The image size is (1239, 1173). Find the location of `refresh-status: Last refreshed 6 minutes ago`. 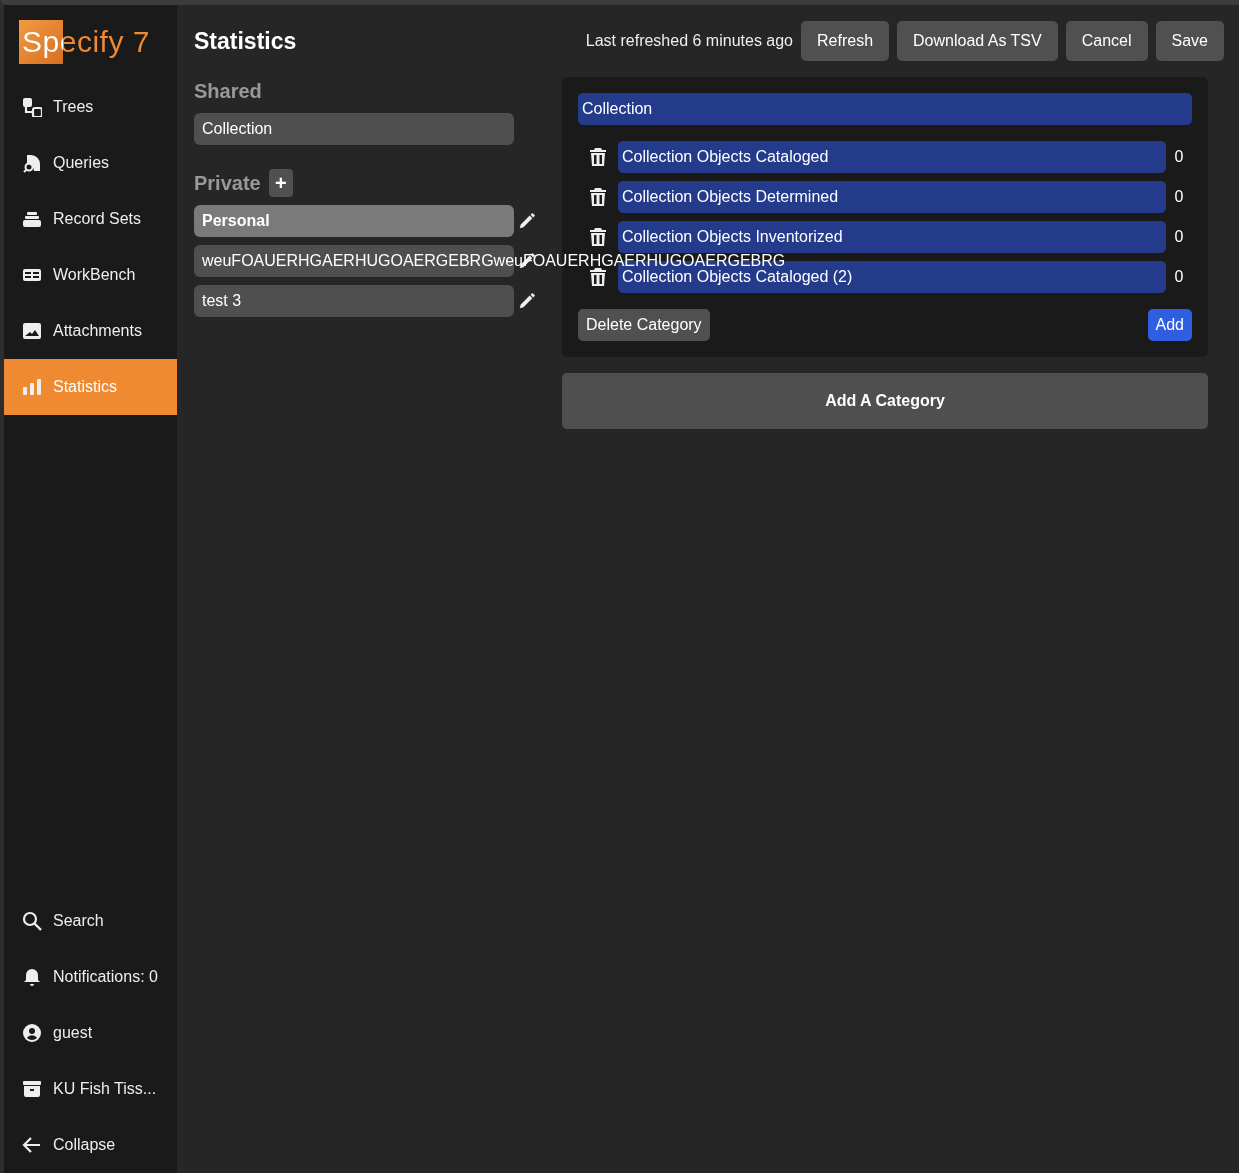

refresh-status: Last refreshed 6 minutes ago is located at coordinates (689, 41).